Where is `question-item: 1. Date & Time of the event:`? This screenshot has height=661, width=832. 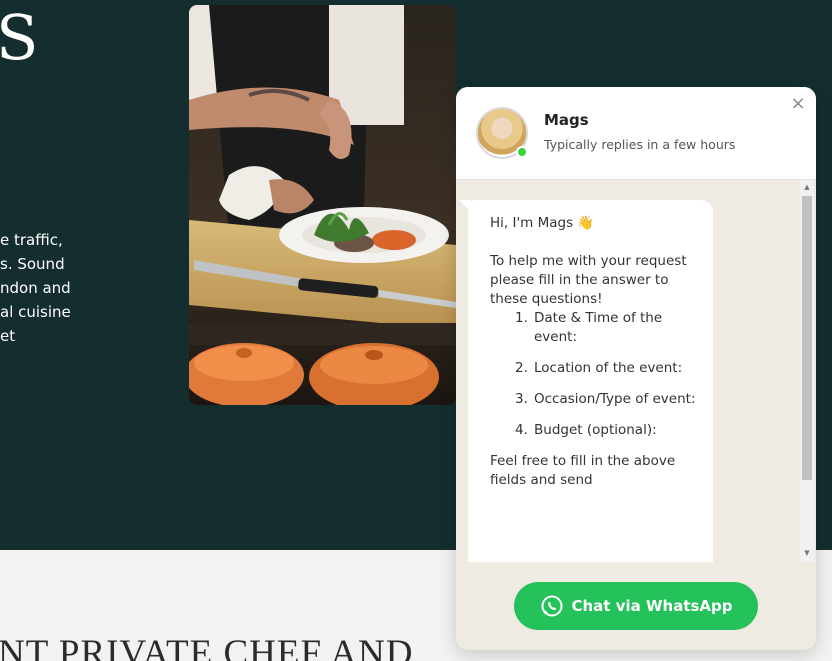
question-item: 1. Date & Time of the event: is located at coordinates (594, 328).